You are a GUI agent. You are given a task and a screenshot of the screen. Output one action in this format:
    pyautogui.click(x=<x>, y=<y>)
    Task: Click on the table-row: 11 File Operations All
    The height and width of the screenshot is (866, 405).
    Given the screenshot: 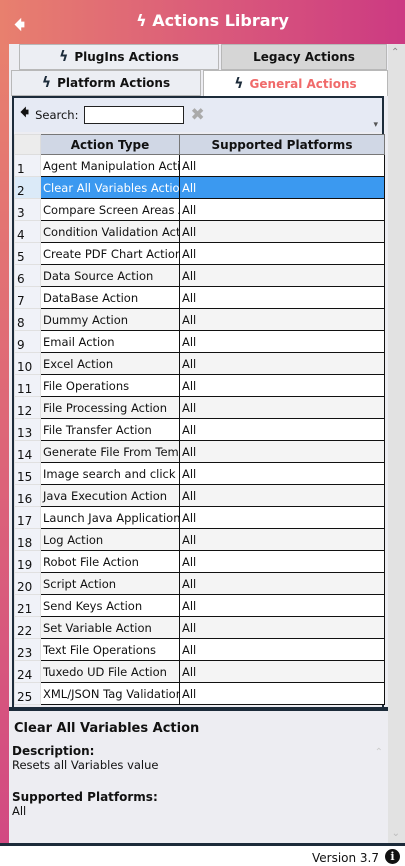 What is the action you would take?
    pyautogui.click(x=199, y=385)
    